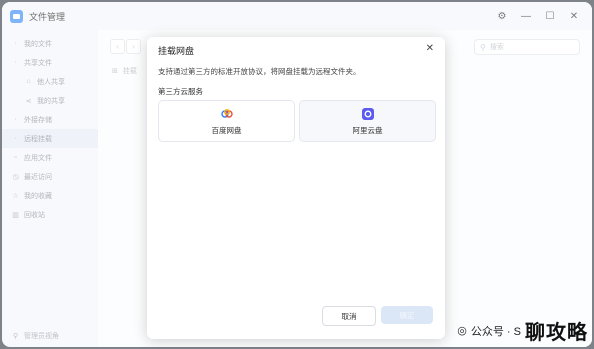 Image resolution: width=594 pixels, height=349 pixels. I want to click on service-card-baidu: 百度网盘, so click(226, 121).